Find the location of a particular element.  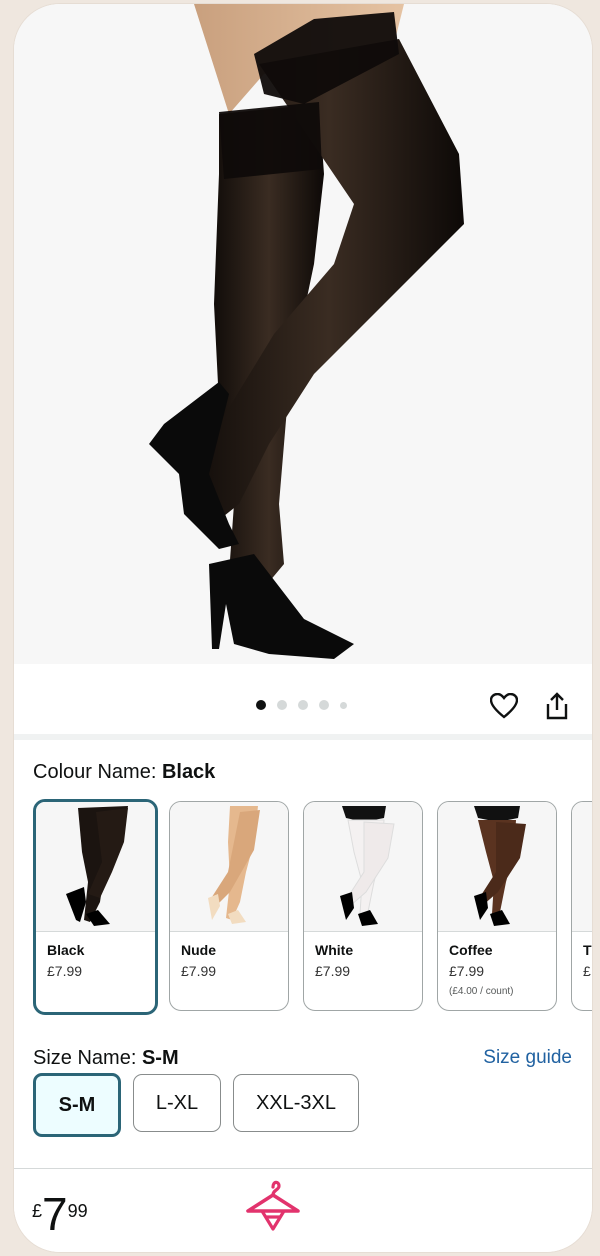

heart-icon is located at coordinates (504, 706).